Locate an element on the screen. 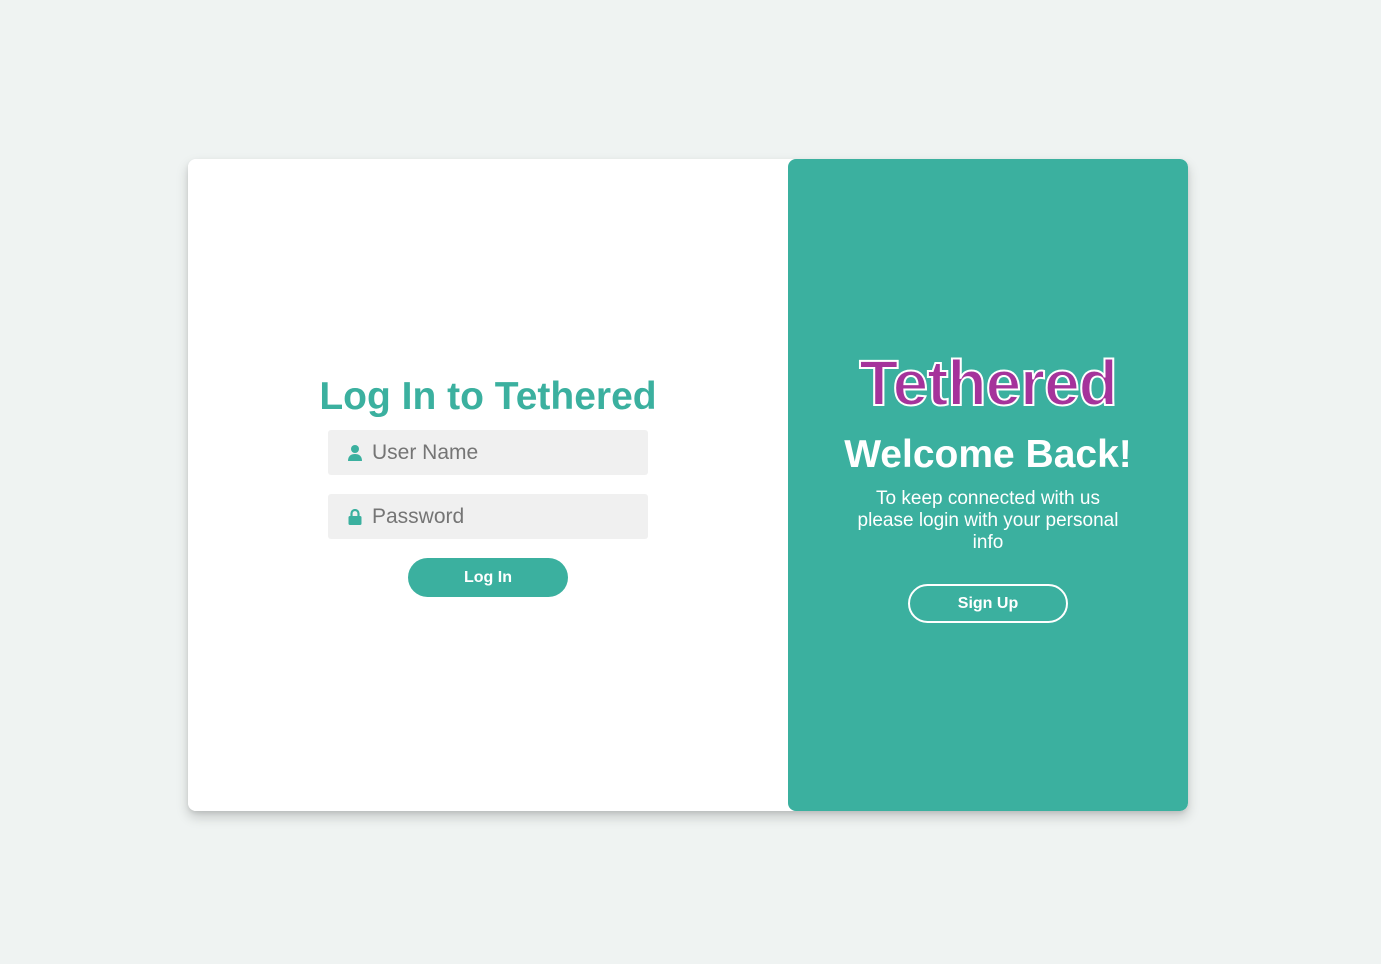 The image size is (1381, 964). login-title: Log In to Tethered is located at coordinates (488, 396).